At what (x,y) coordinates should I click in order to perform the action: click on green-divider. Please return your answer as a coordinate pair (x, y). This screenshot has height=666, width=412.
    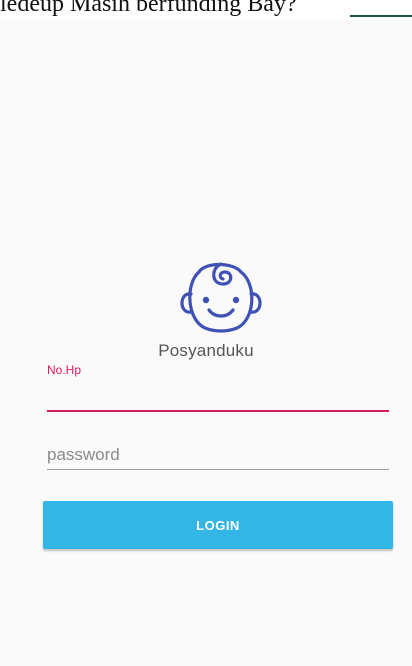
    Looking at the image, I should click on (381, 16).